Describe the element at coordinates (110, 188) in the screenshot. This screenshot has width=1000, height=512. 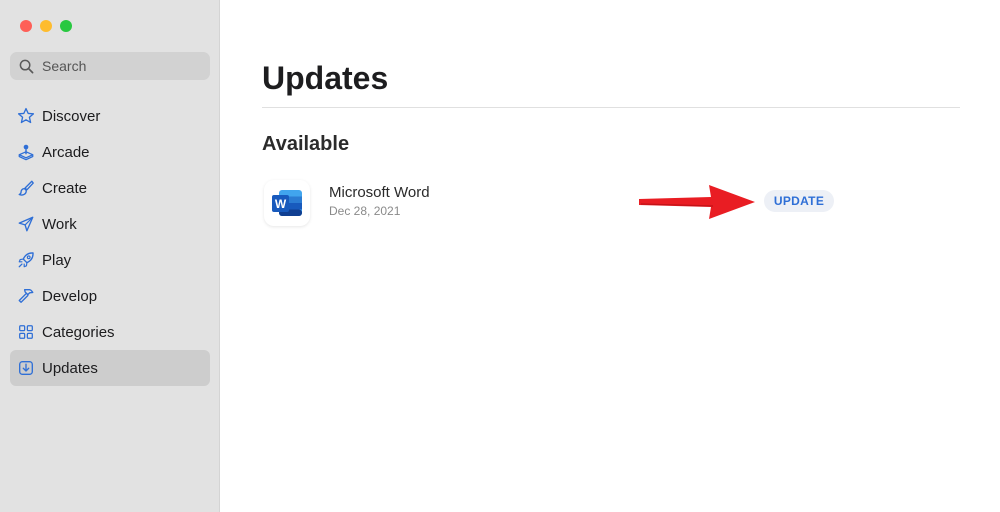
I see `sidebar-item-create: Create` at that location.